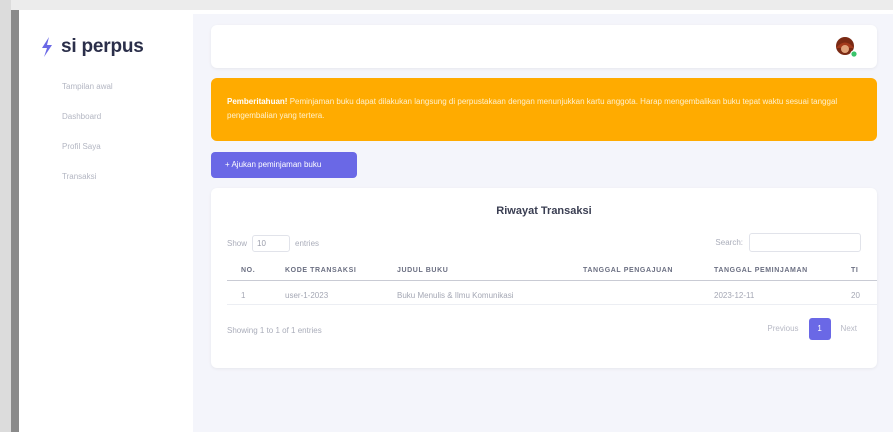  What do you see at coordinates (805, 242) in the screenshot?
I see `search-input` at bounding box center [805, 242].